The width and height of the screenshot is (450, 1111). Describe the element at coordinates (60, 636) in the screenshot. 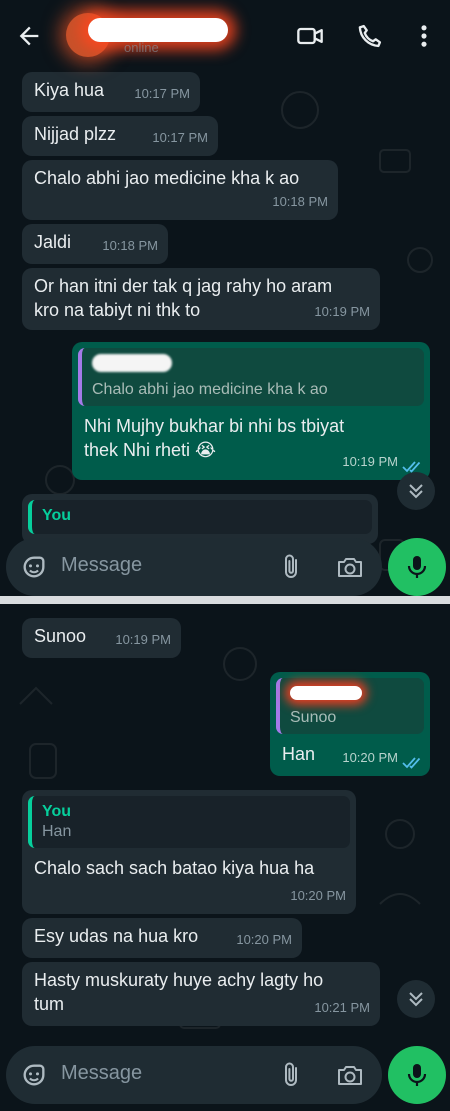

I see `message-text: Sunoo` at that location.